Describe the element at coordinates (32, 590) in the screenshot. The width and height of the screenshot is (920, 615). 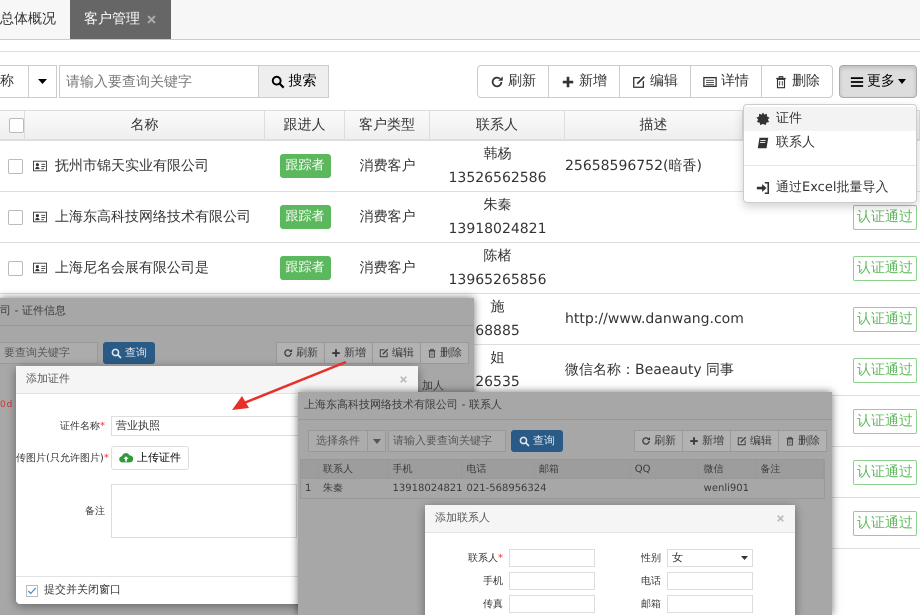
I see `checkbox` at that location.